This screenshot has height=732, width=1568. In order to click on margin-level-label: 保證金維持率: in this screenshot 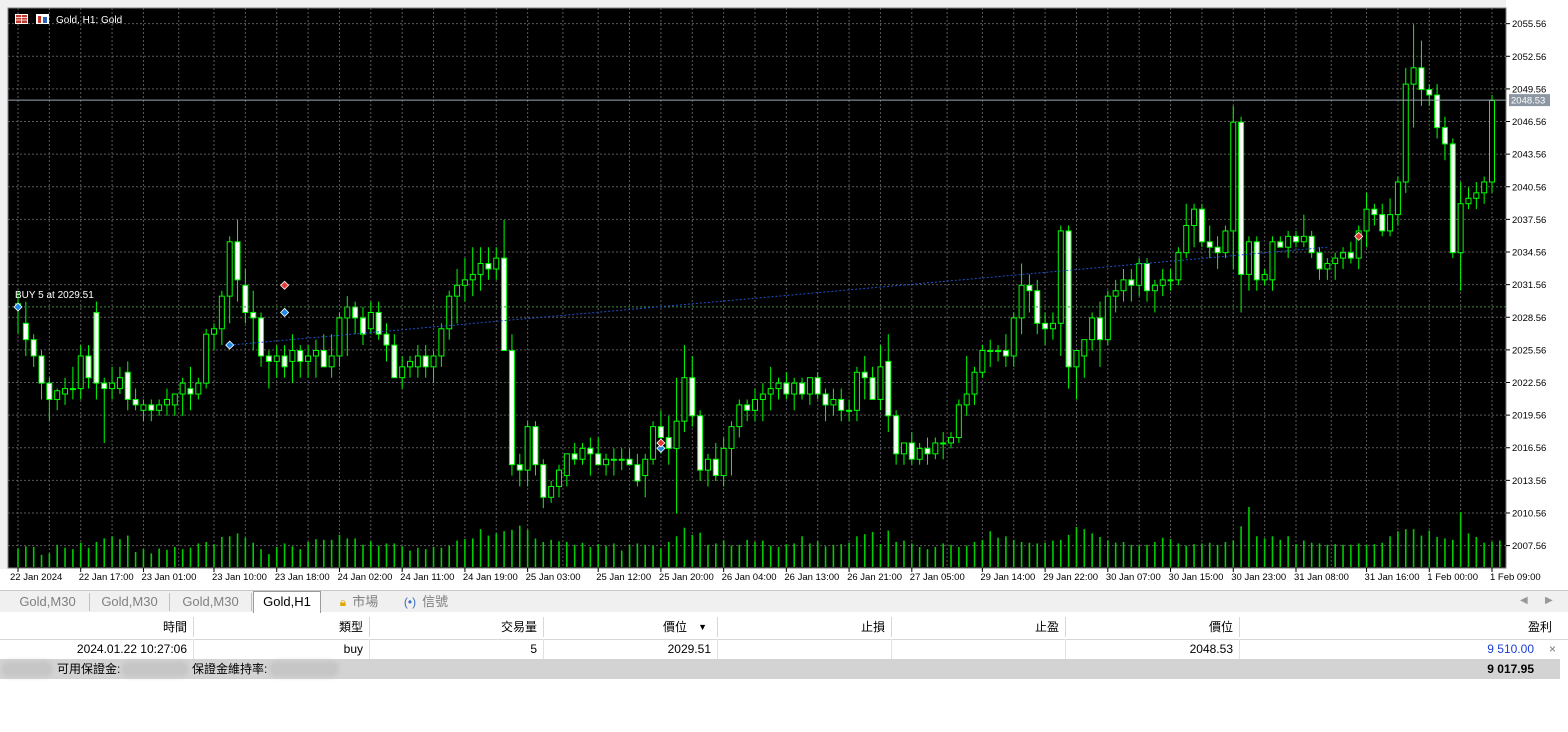, I will do `click(230, 669)`.